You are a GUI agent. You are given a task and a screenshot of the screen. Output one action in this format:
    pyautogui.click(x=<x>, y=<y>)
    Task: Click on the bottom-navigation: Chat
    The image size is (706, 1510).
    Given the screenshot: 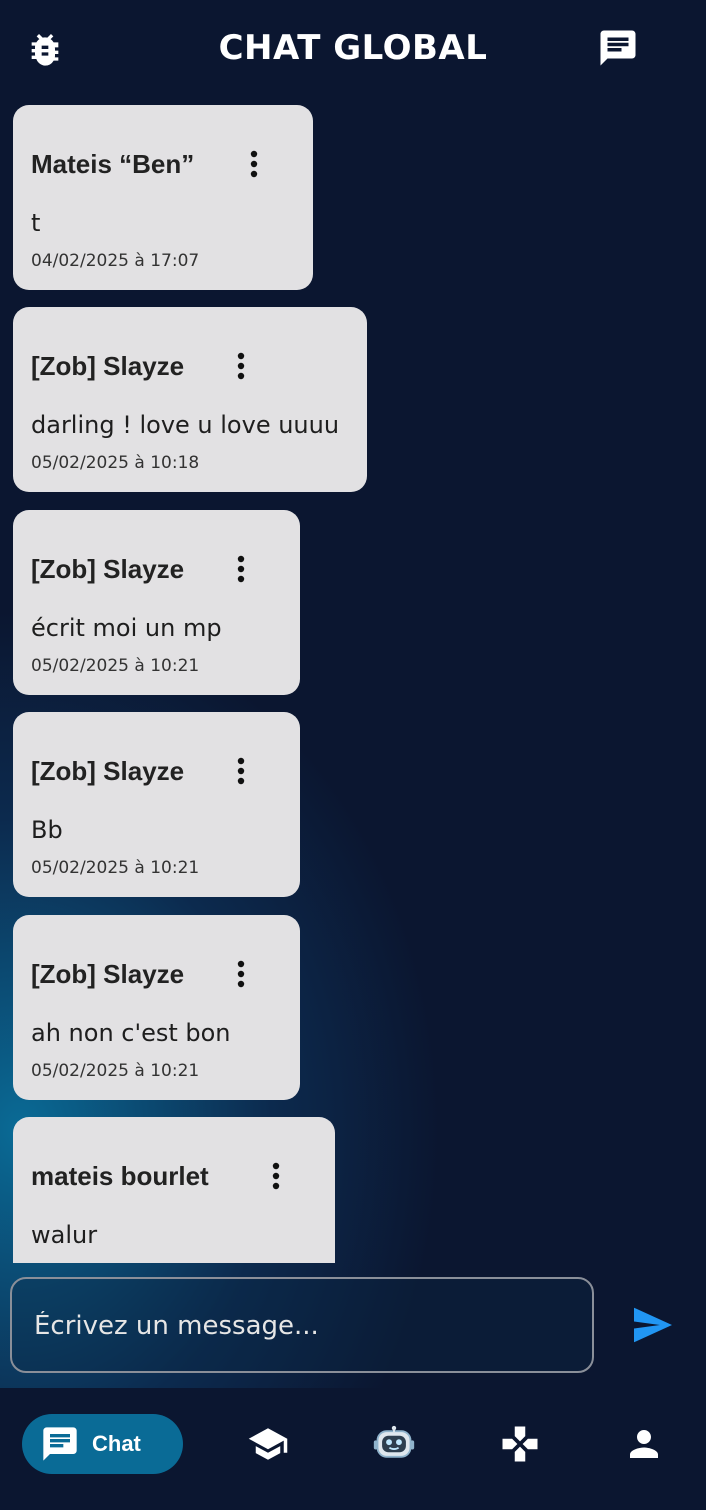 What is the action you would take?
    pyautogui.click(x=353, y=1449)
    